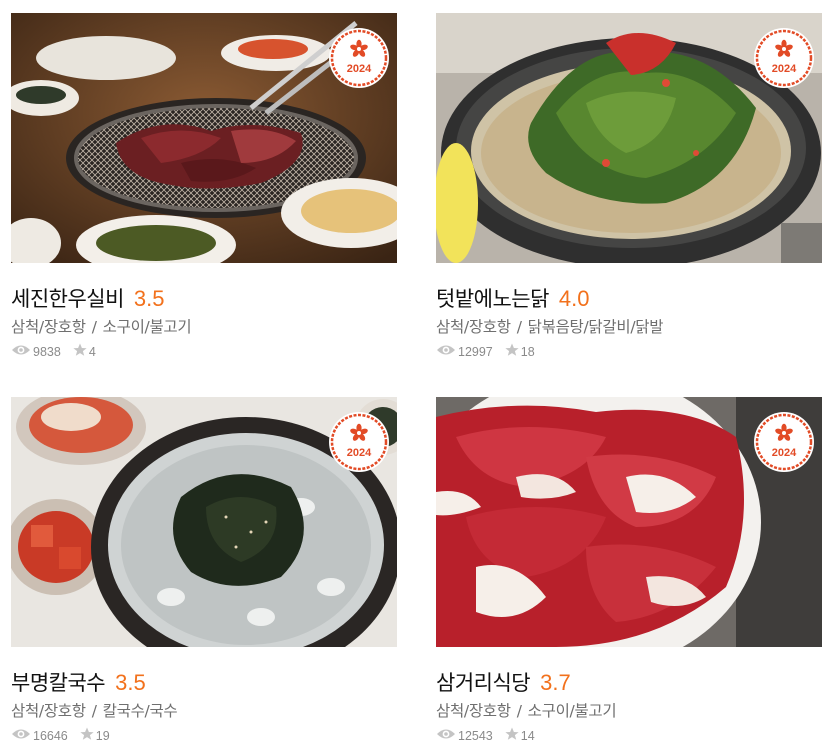 The height and width of the screenshot is (751, 837). What do you see at coordinates (140, 711) in the screenshot?
I see `category-label: 칼국수/국수` at bounding box center [140, 711].